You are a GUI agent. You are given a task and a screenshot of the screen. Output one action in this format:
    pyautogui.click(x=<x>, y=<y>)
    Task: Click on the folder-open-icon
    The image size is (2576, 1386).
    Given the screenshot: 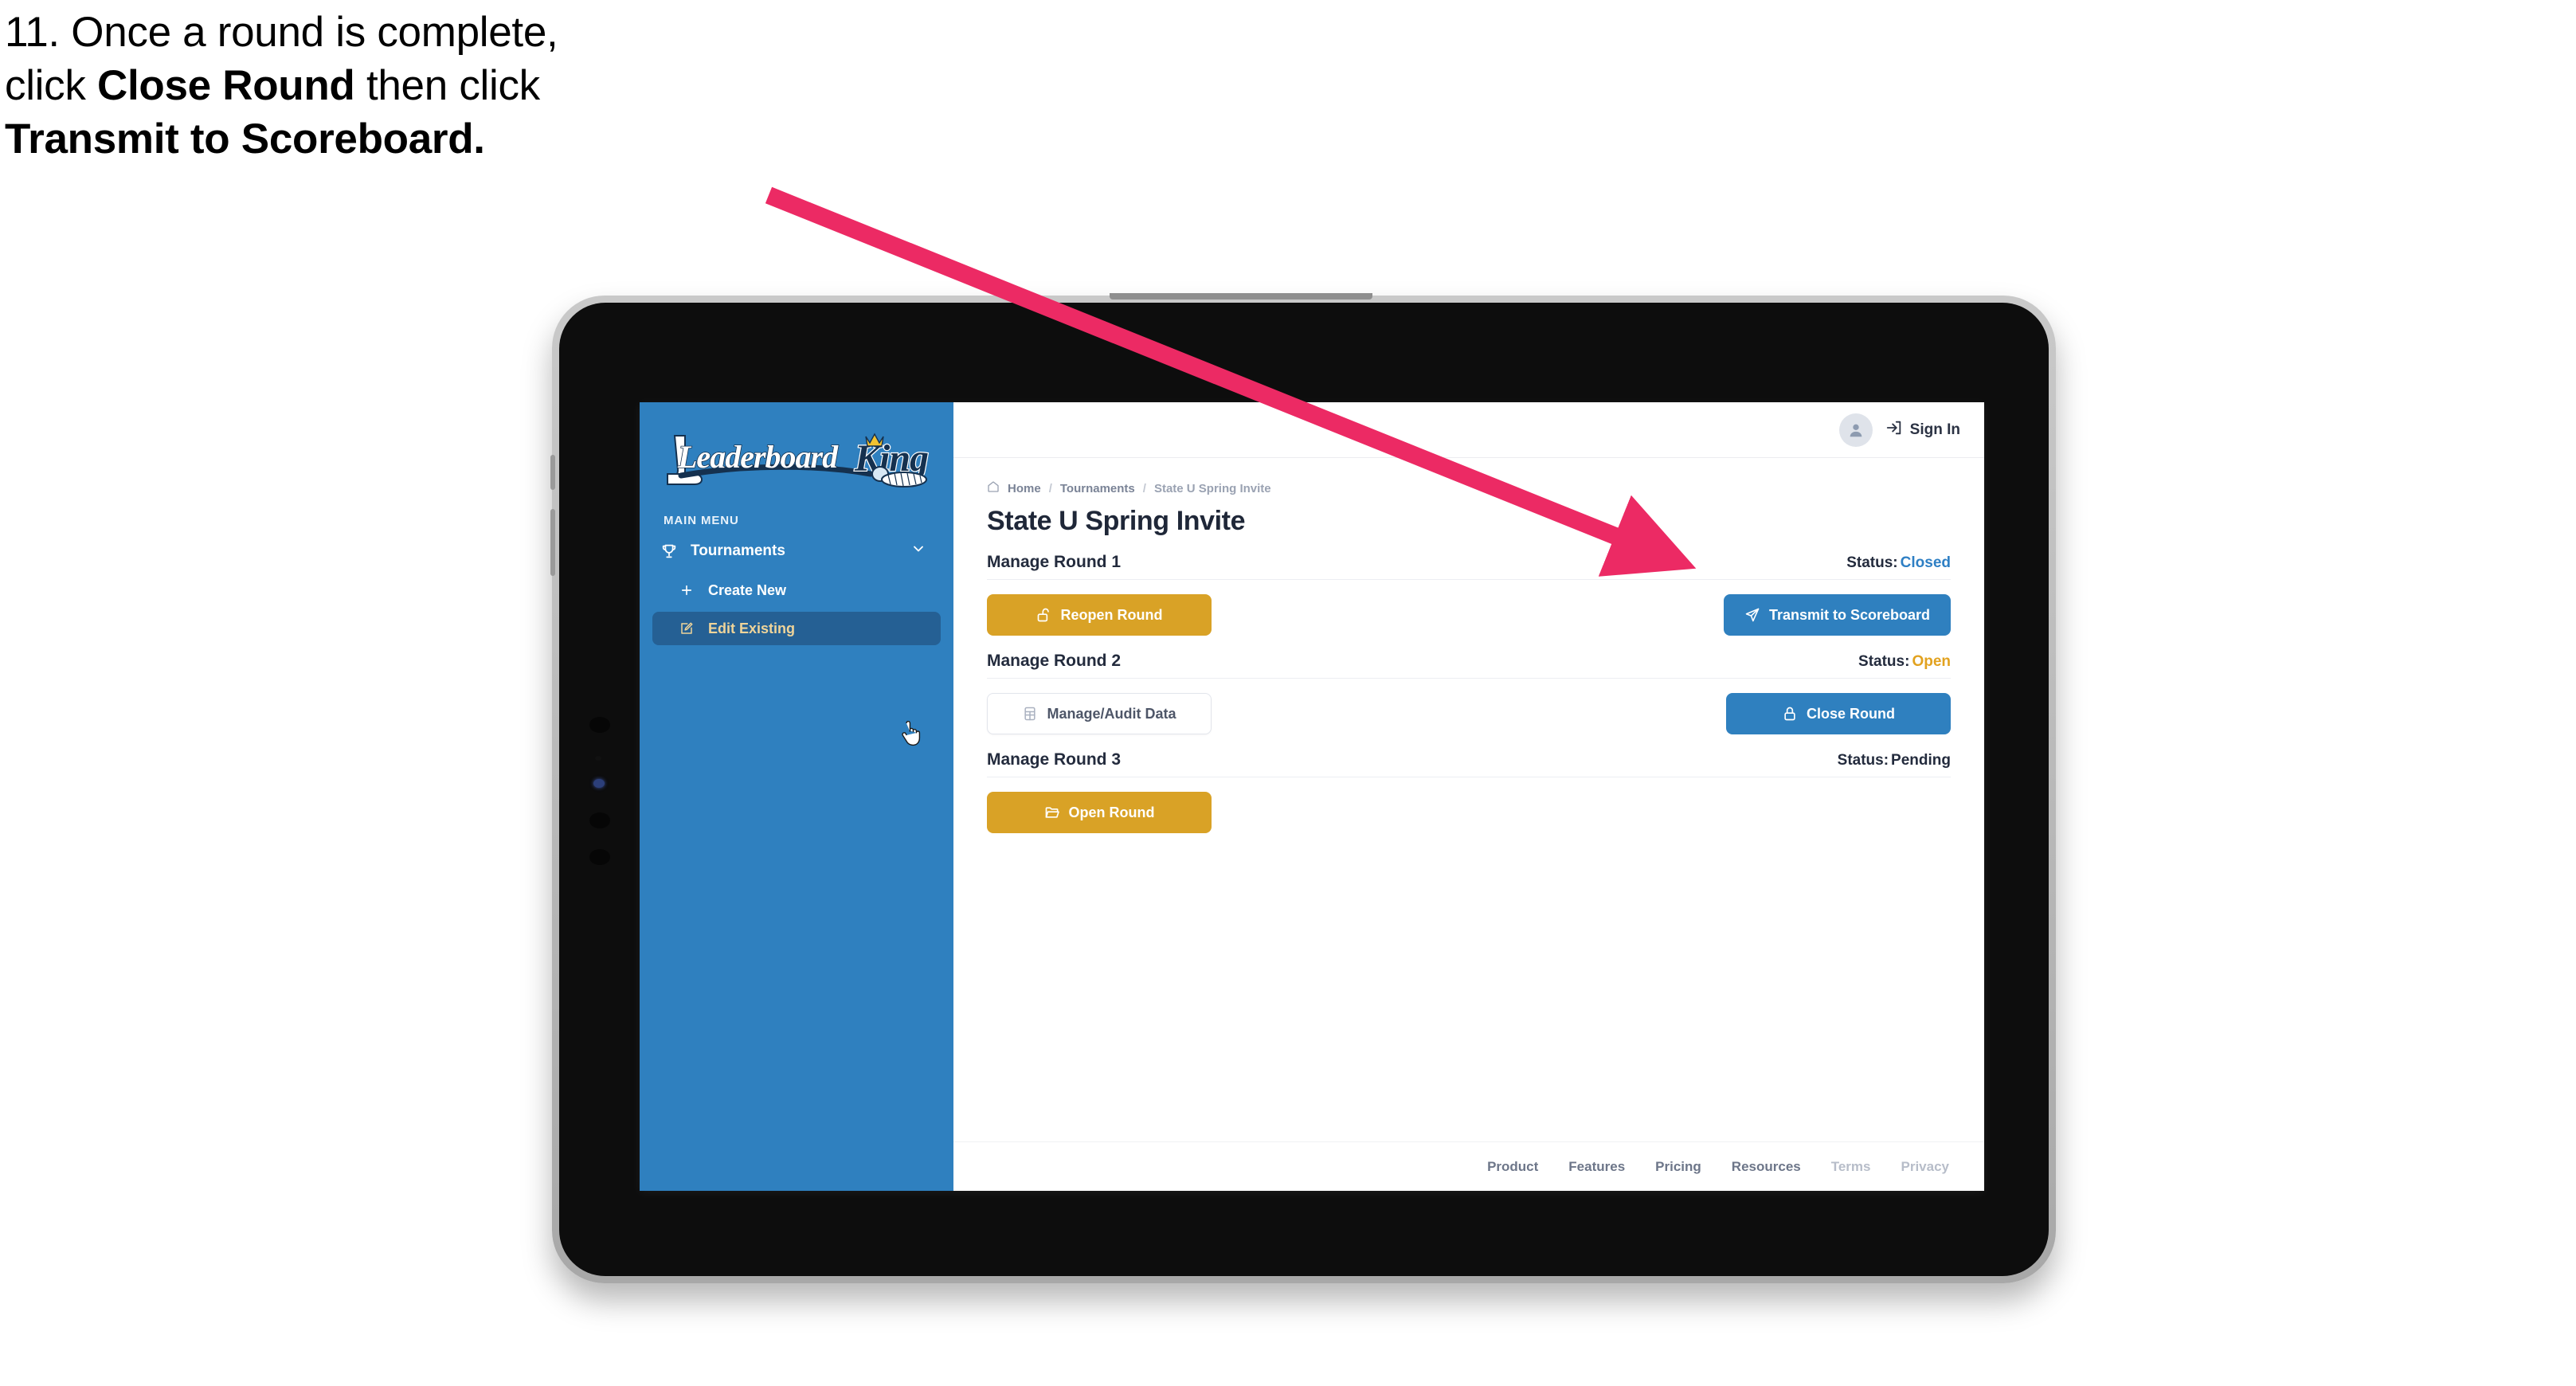 What is the action you would take?
    pyautogui.click(x=1052, y=812)
    